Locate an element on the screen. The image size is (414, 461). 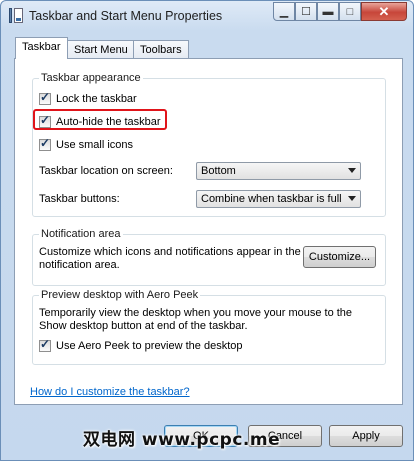
close-button: ✕ is located at coordinates (384, 11).